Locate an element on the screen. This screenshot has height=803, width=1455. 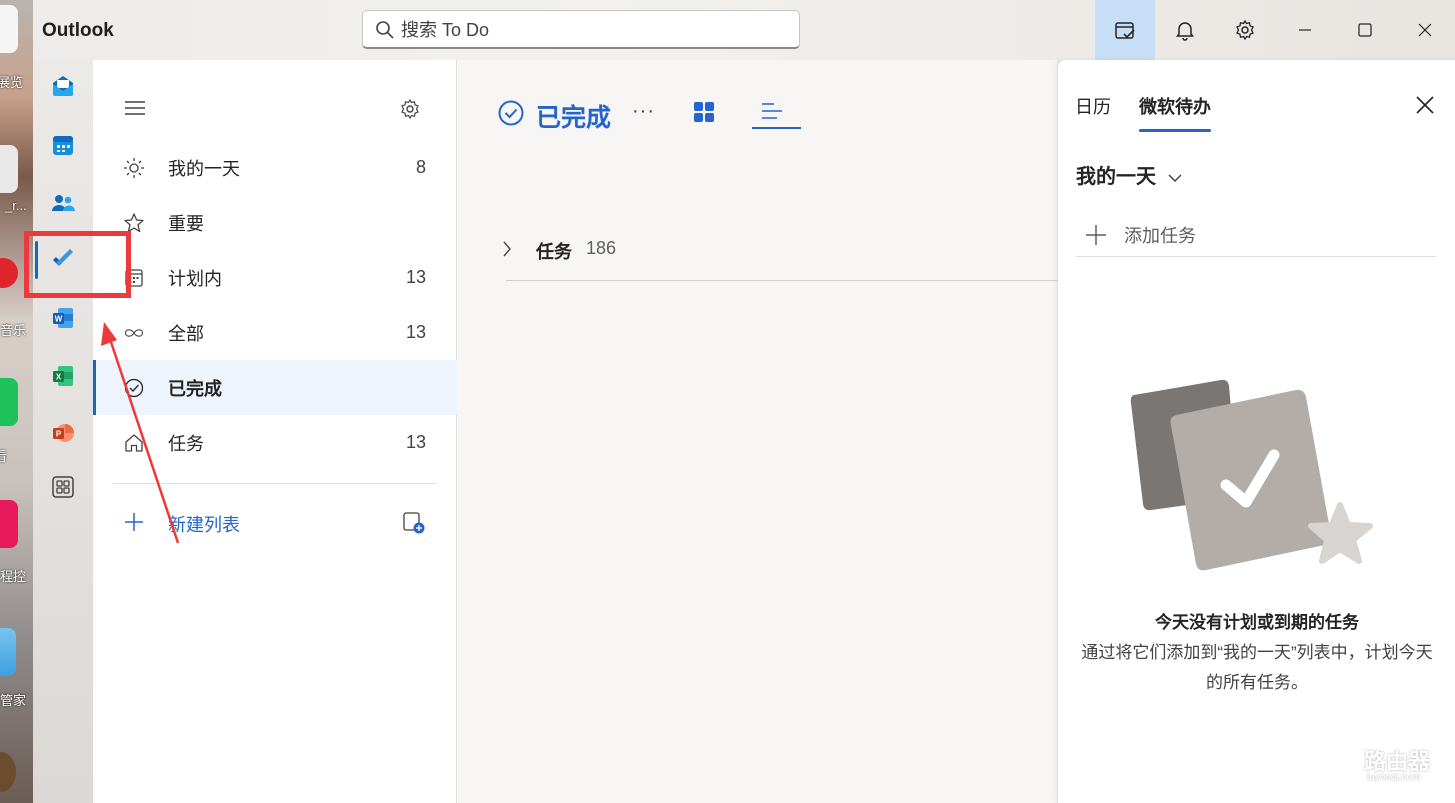
add-task-label: 添加任务 is located at coordinates (1160, 236).